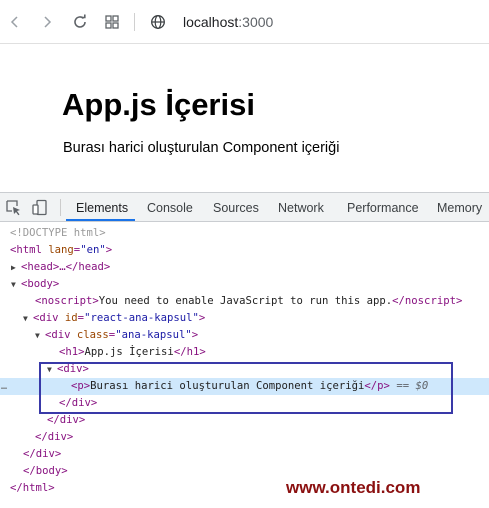  Describe the element at coordinates (93, 250) in the screenshot. I see `html-lang-value: "en"` at that location.